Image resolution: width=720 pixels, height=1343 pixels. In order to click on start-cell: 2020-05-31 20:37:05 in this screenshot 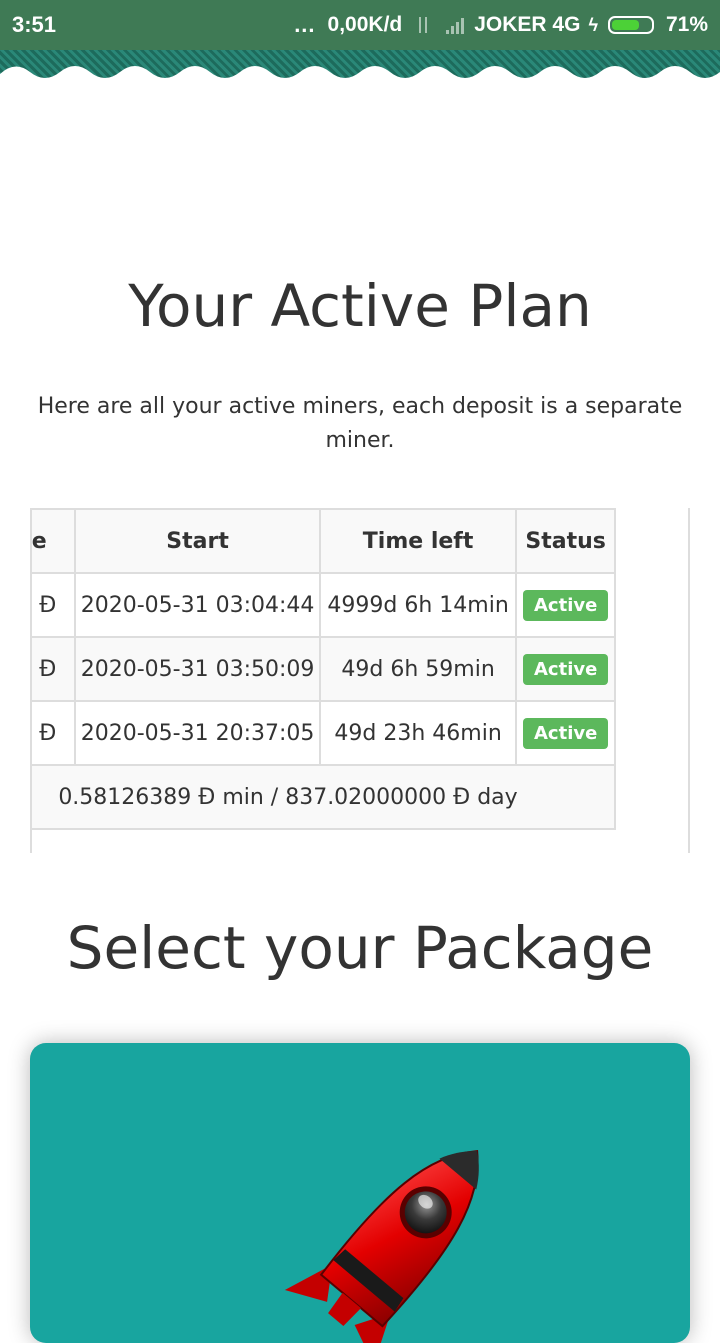, I will do `click(197, 733)`.